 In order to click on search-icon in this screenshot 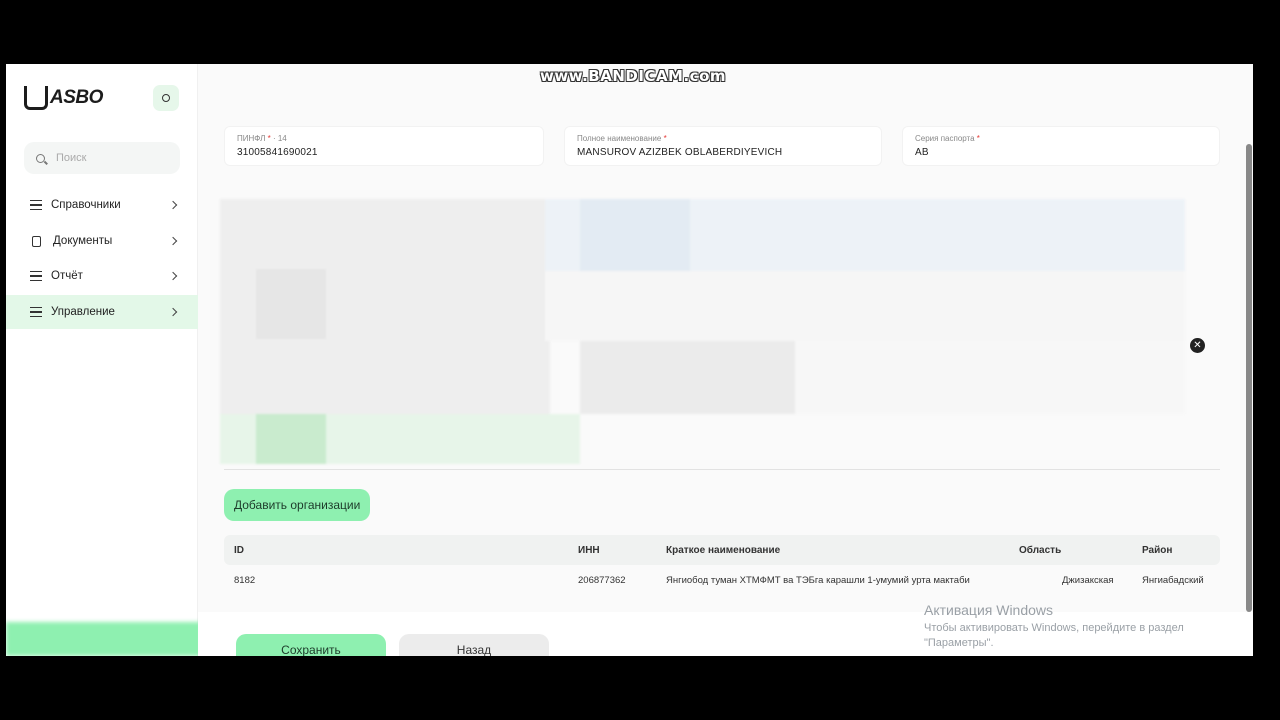, I will do `click(40, 158)`.